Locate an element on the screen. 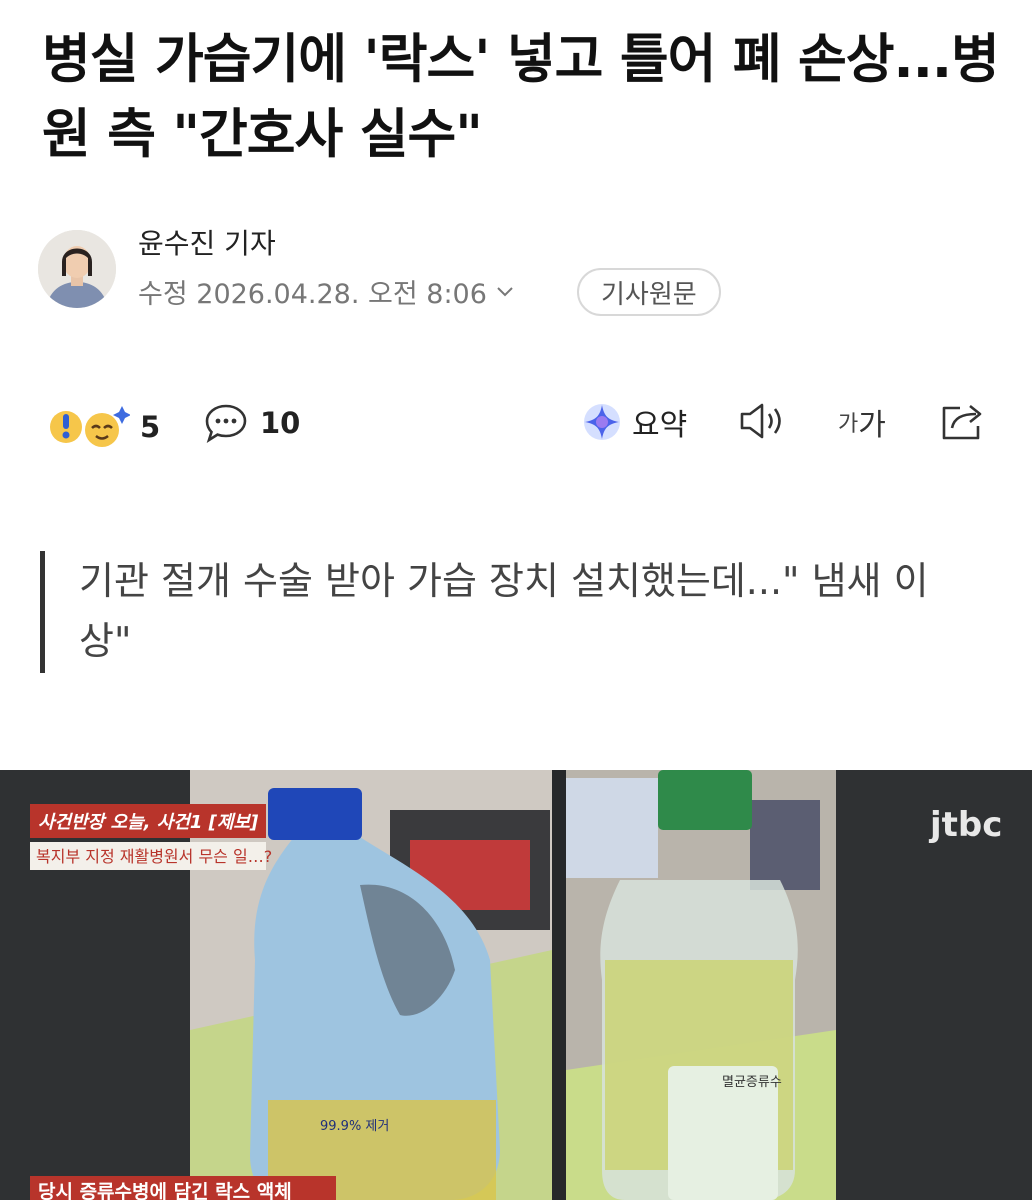 This screenshot has height=1200, width=1032. speaker-icon is located at coordinates (763, 421).